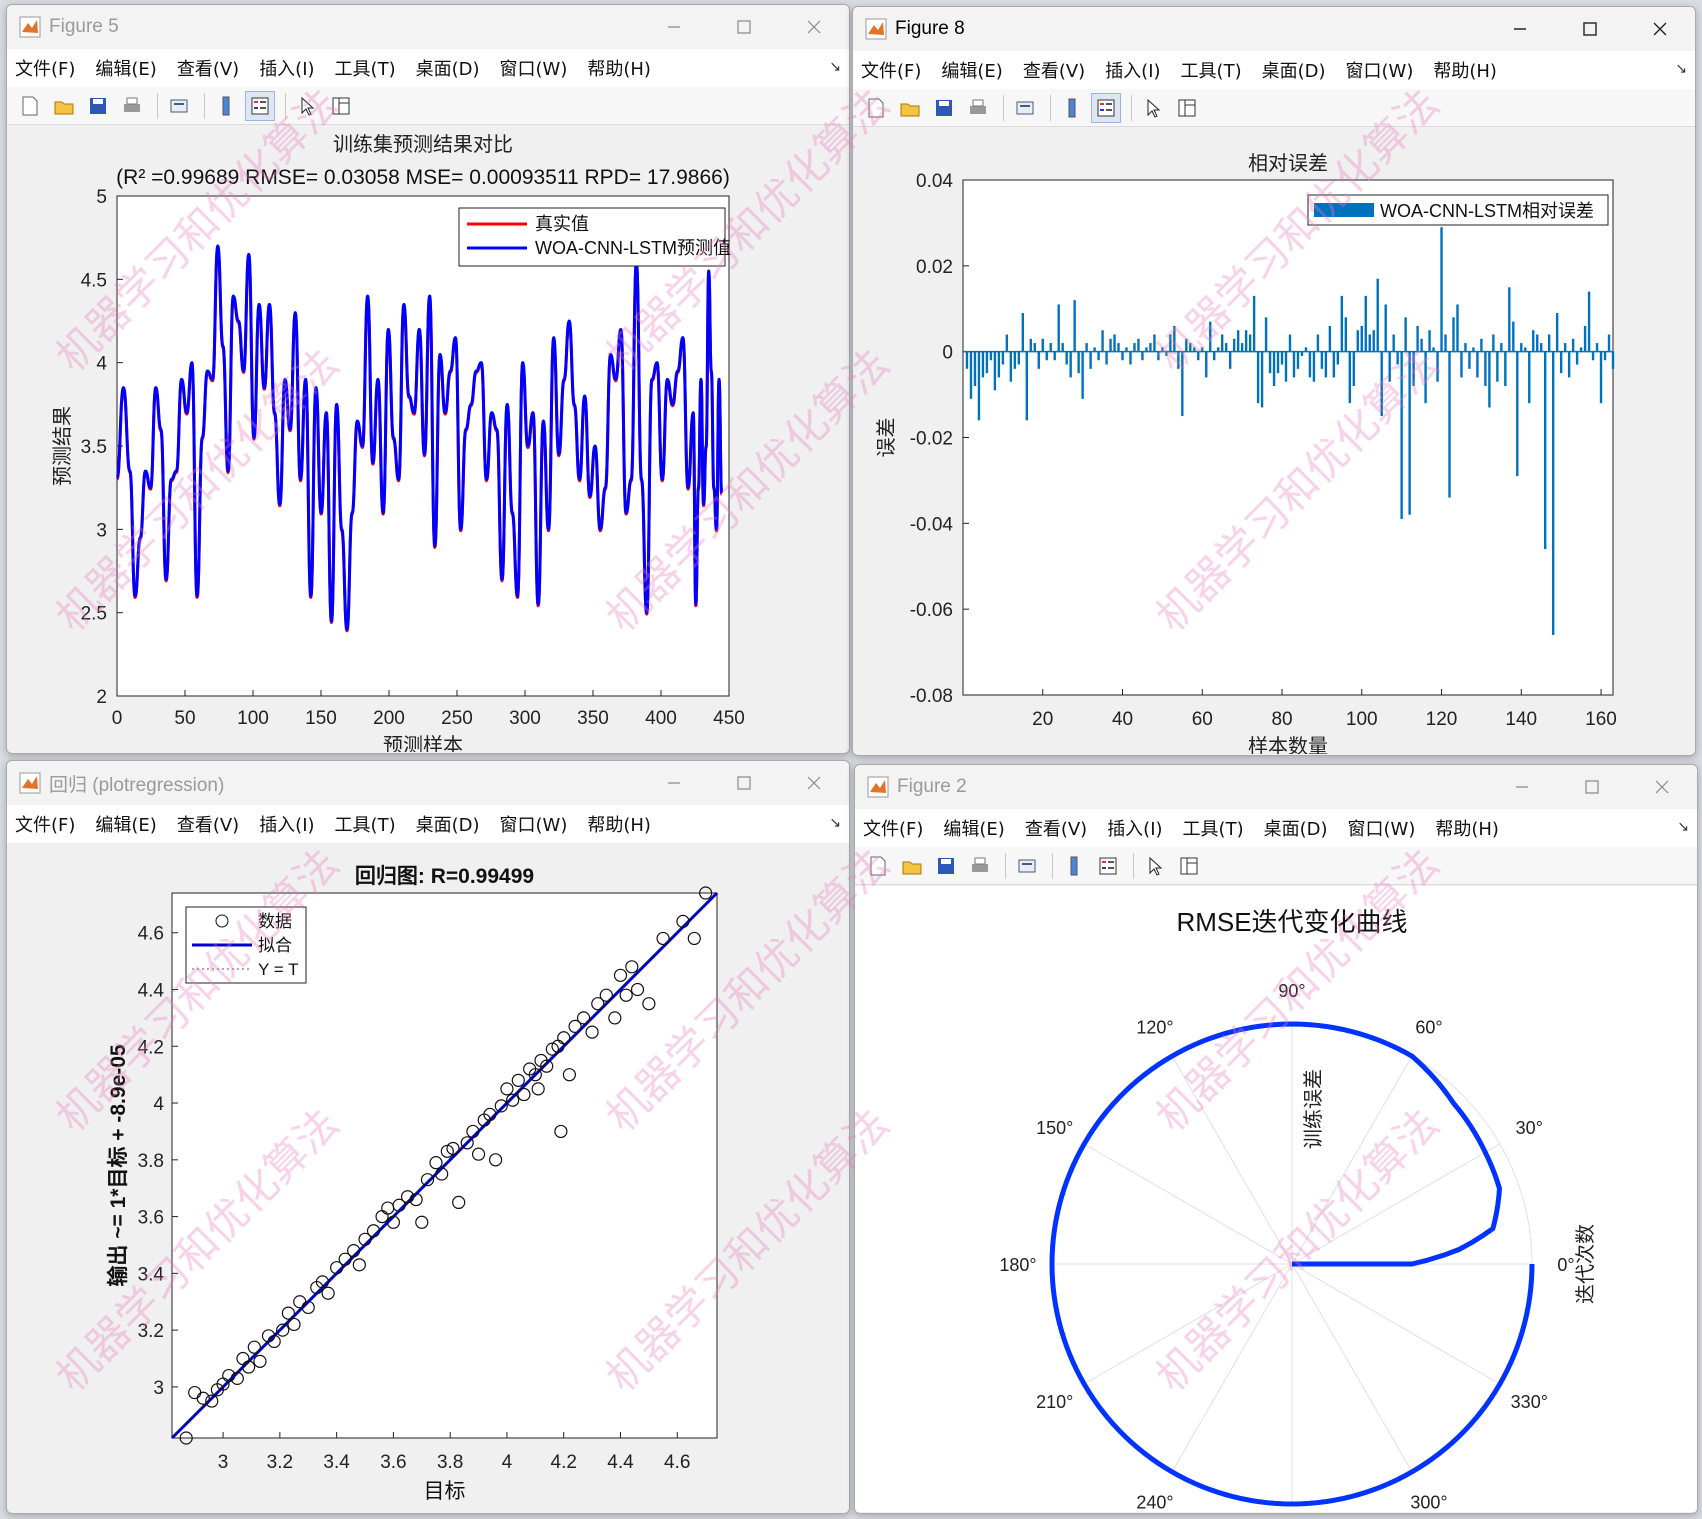 The image size is (1702, 1519). I want to click on title-bar: 回归 (plotregression), so click(428, 783).